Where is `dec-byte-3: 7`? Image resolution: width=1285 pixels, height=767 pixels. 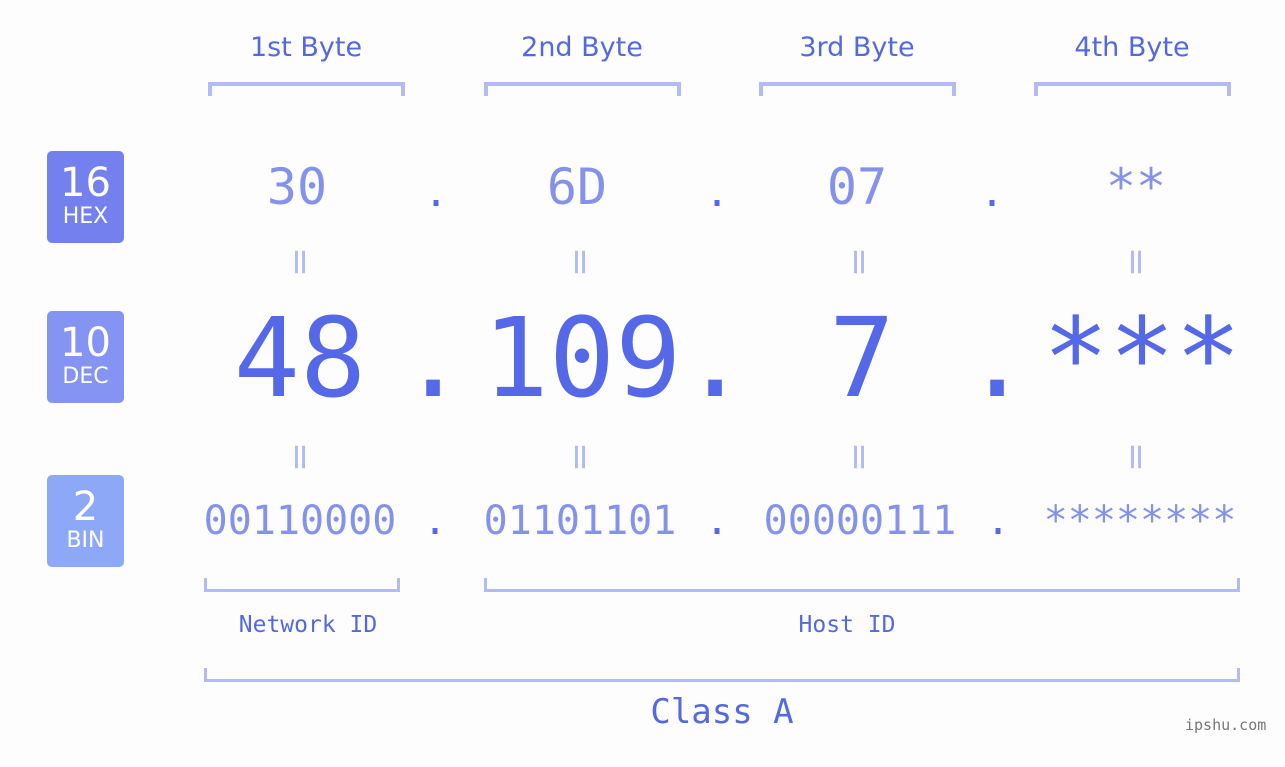 dec-byte-3: 7 is located at coordinates (862, 358).